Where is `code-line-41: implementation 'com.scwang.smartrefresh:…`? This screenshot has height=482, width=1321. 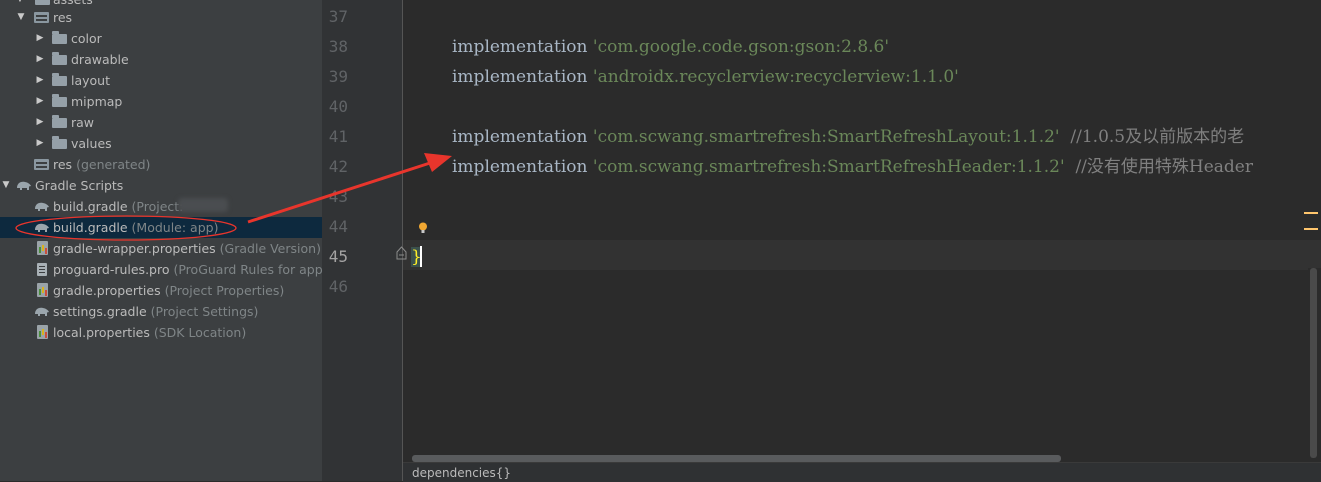
code-line-41: implementation 'com.scwang.smartrefresh:… is located at coordinates (848, 137).